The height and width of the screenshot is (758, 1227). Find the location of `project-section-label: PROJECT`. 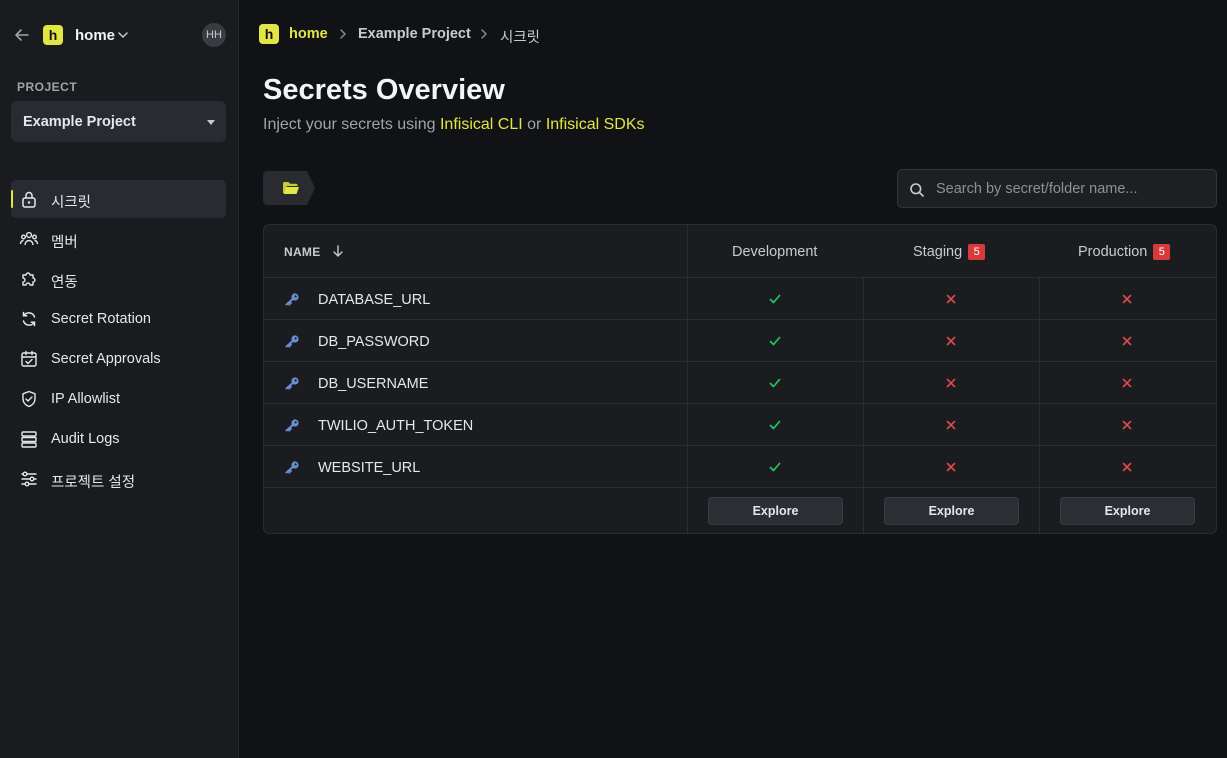

project-section-label: PROJECT is located at coordinates (47, 87).